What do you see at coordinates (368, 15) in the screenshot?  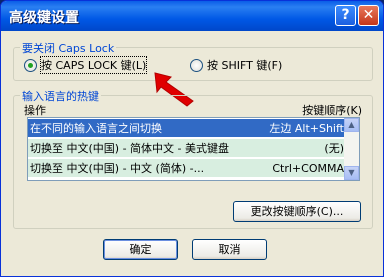 I see `close-button: ✕` at bounding box center [368, 15].